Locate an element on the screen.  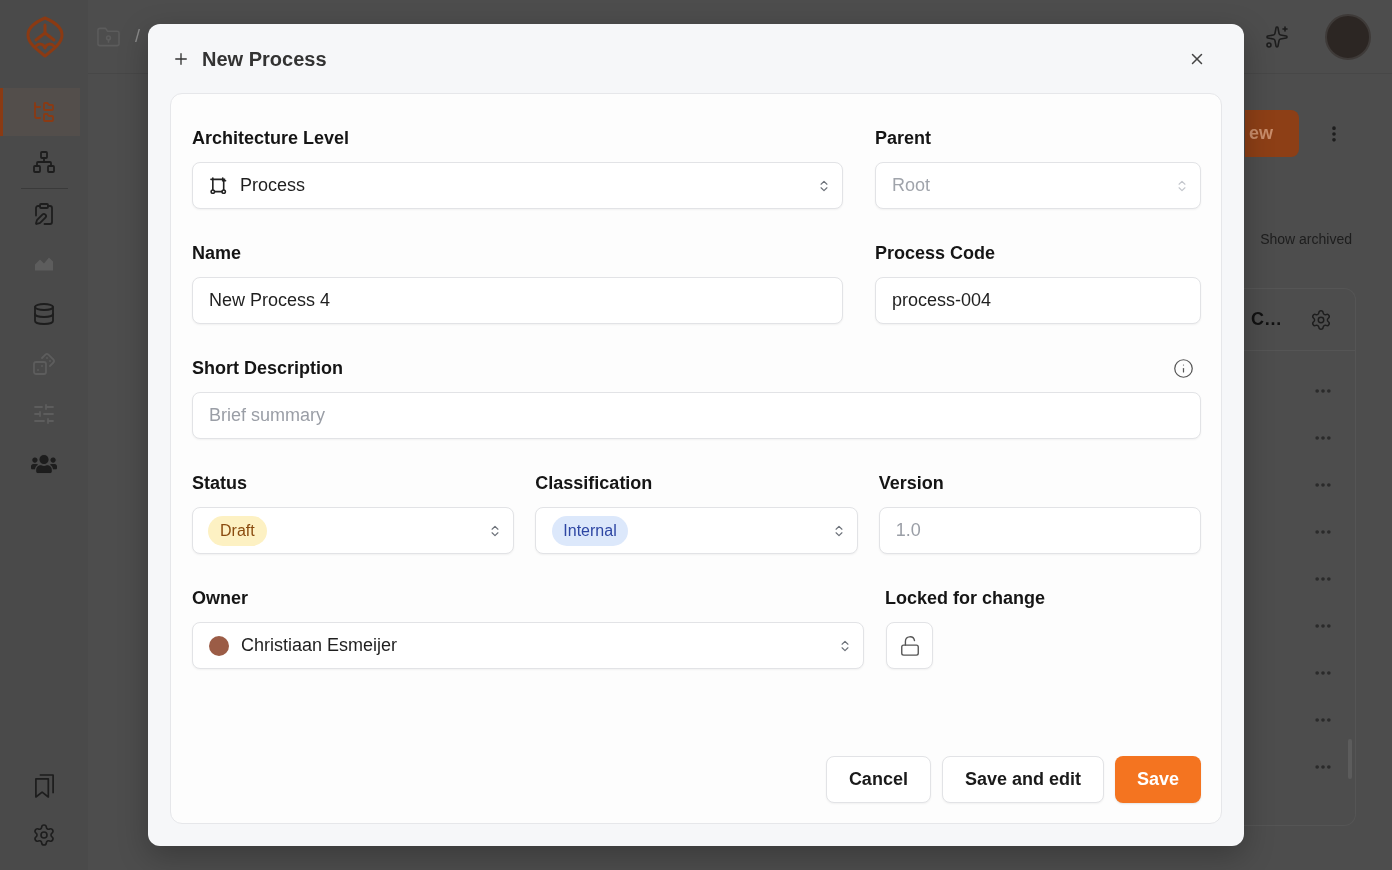
bookmarks-icon is located at coordinates (44, 785).